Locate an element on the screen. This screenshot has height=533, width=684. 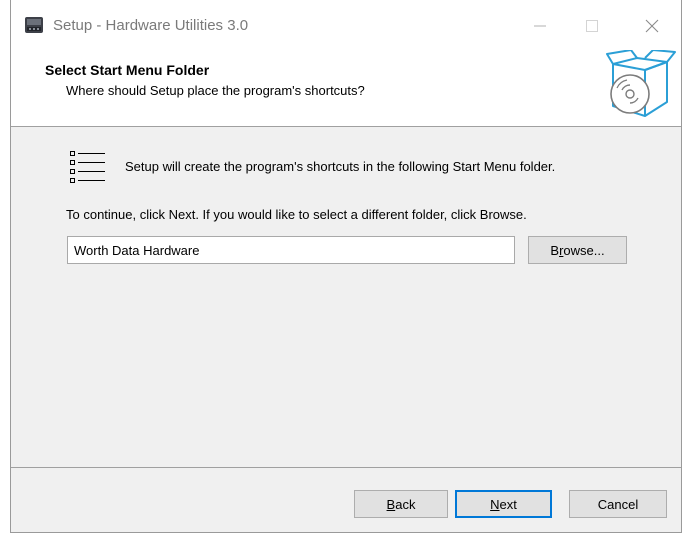
next-button: Next is located at coordinates (503, 504).